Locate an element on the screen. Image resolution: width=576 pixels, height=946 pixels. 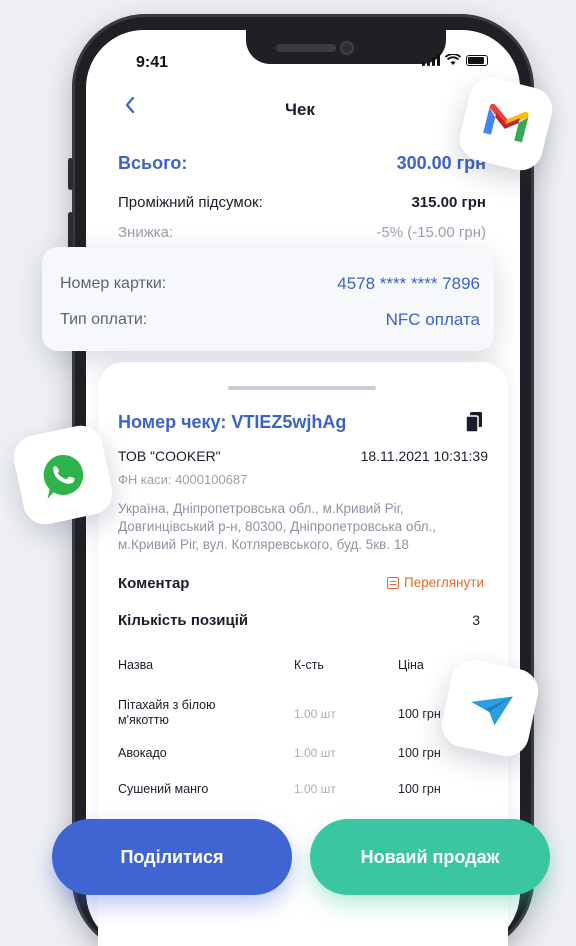
total-label: Всього: is located at coordinates (153, 163).